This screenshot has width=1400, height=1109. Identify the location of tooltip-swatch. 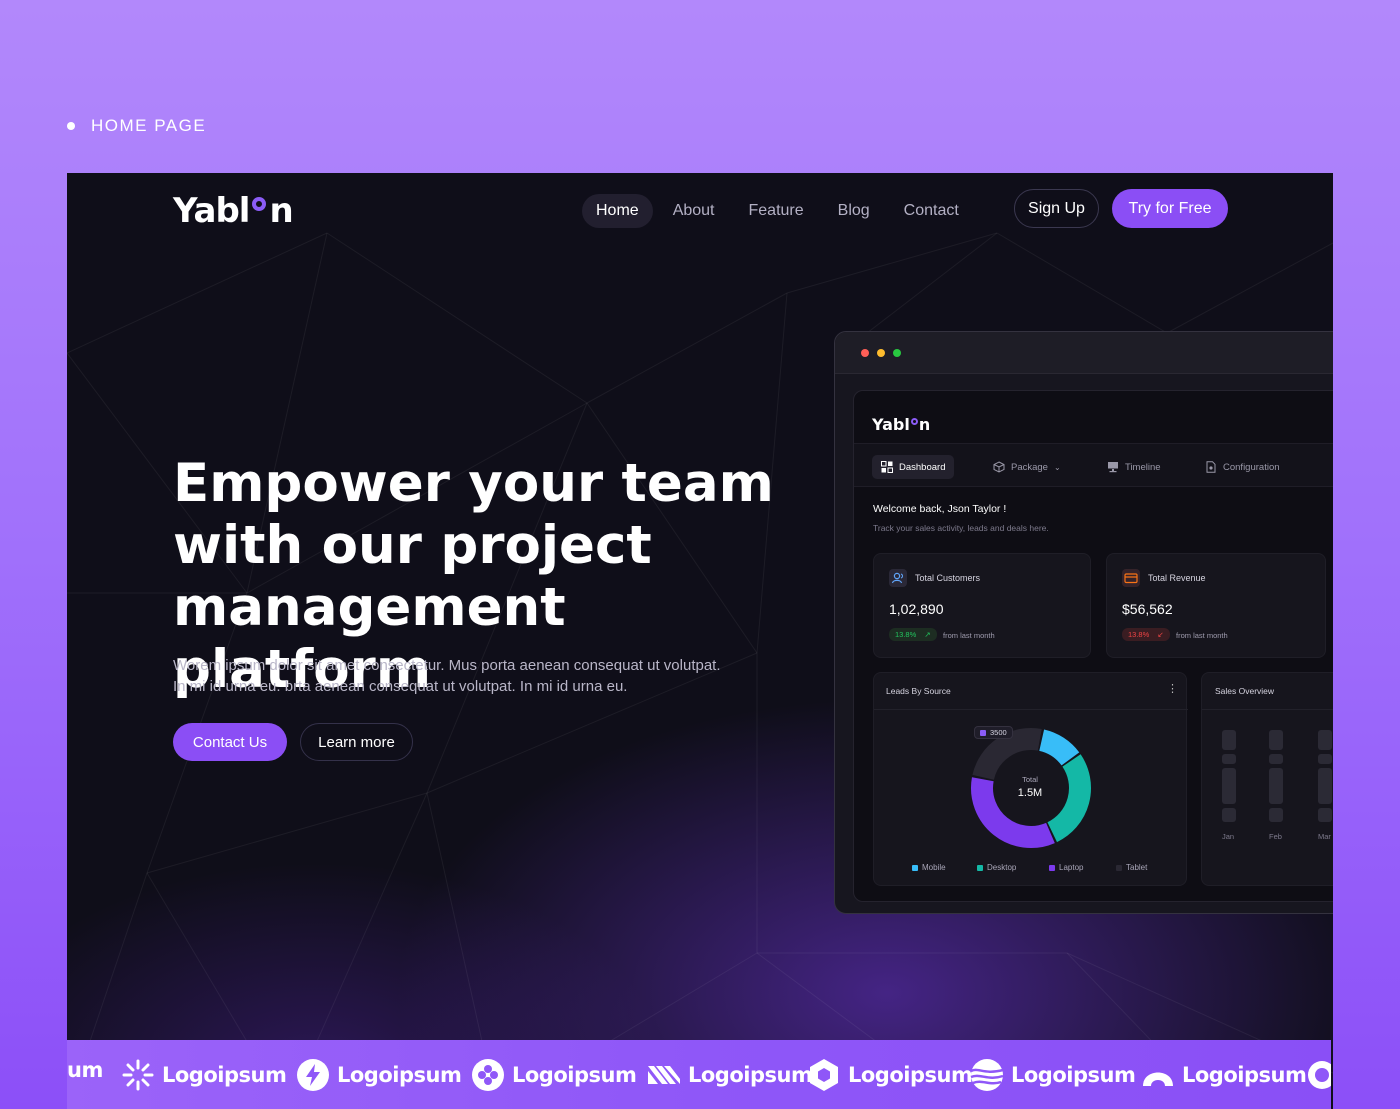
(983, 732).